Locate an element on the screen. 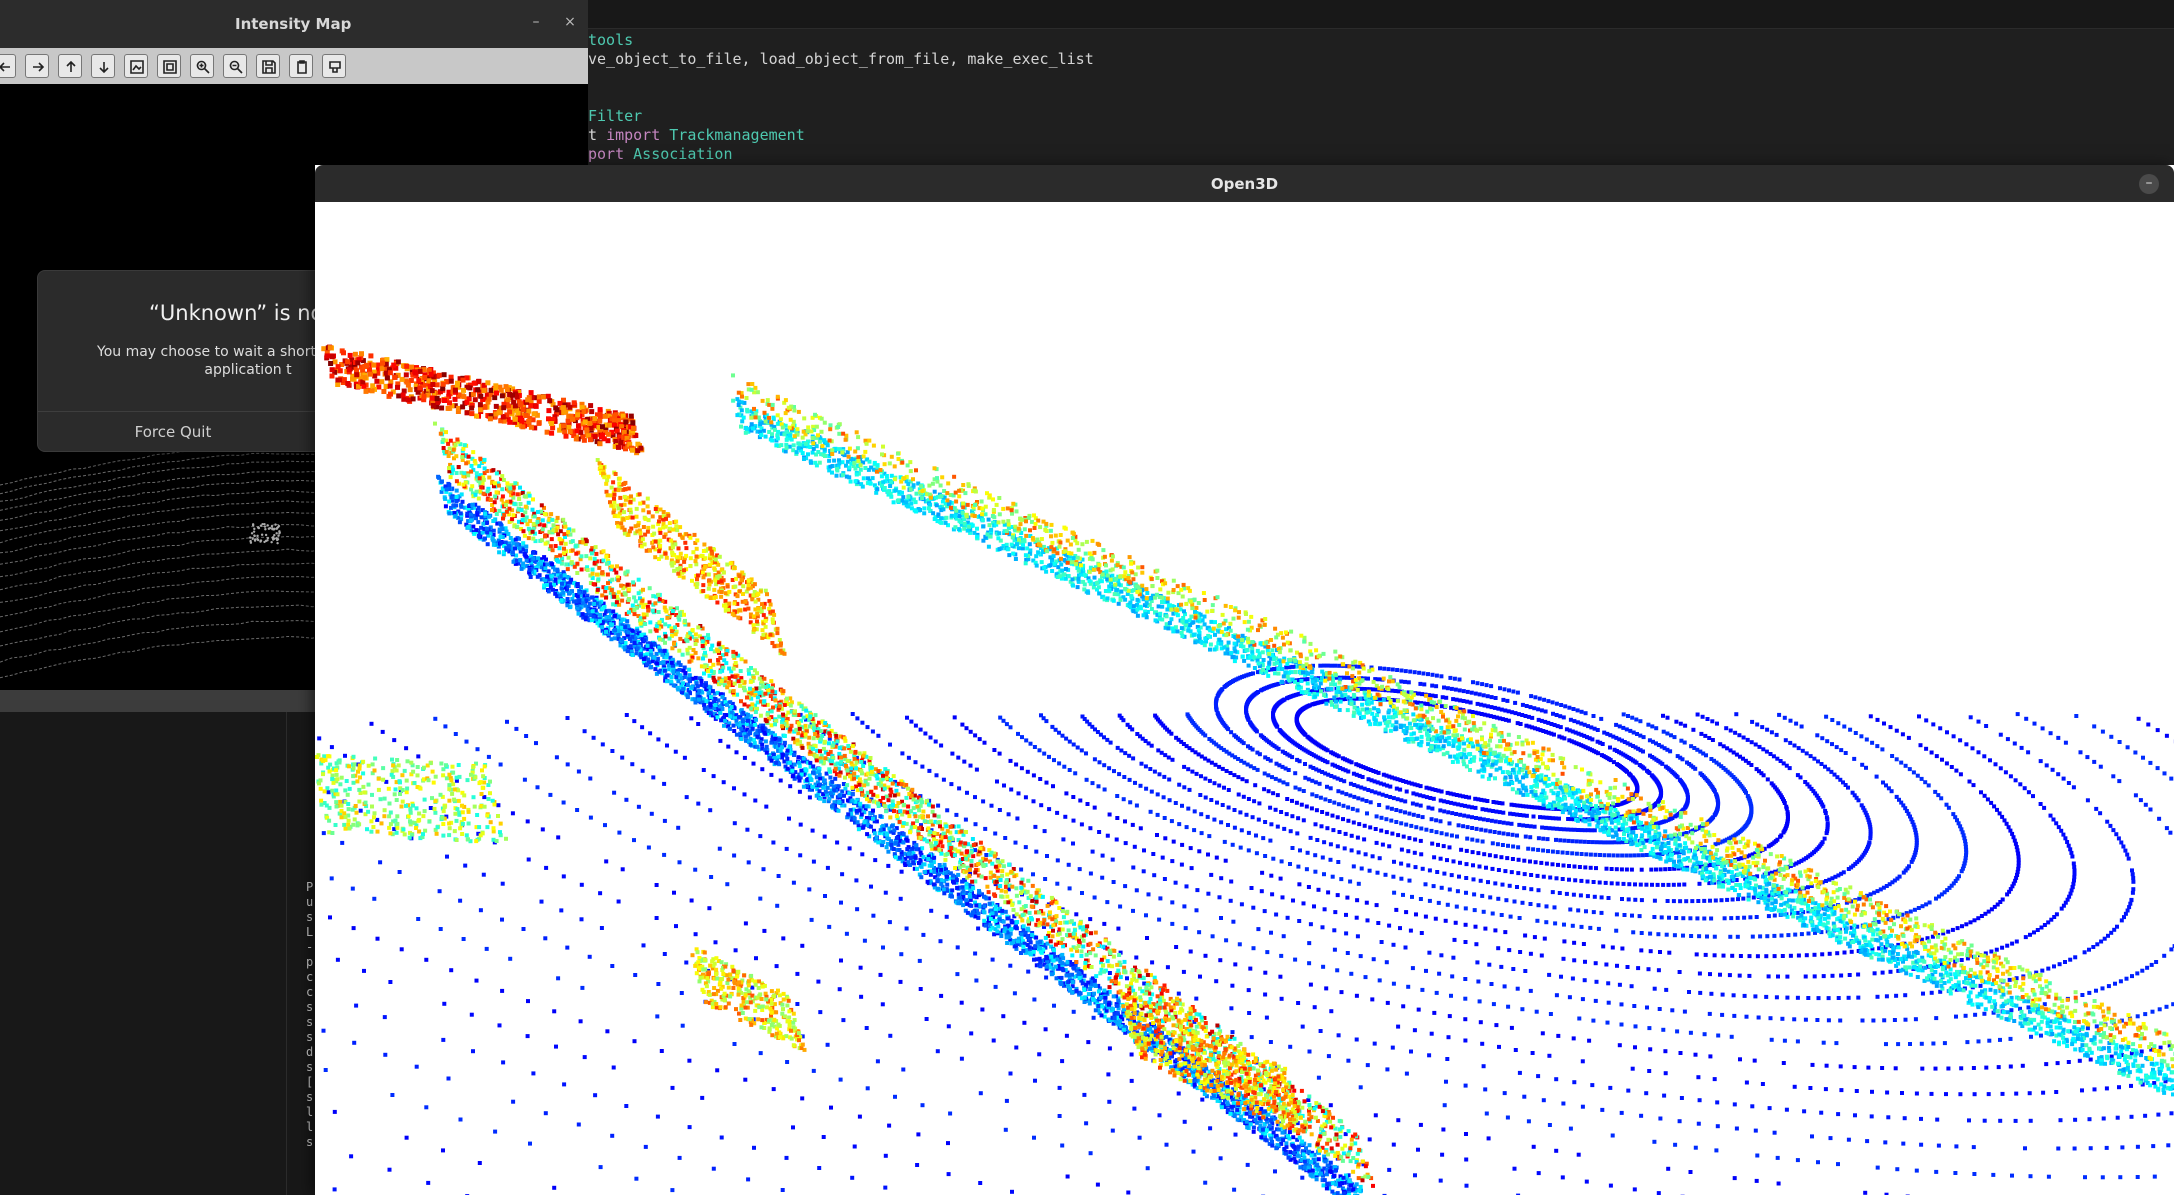  clipboard-icon is located at coordinates (301, 66).